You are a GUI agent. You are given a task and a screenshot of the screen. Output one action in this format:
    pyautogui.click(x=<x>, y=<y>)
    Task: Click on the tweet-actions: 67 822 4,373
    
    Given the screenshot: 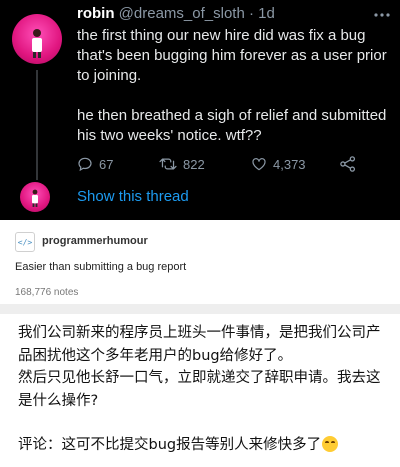 What is the action you would take?
    pyautogui.click(x=222, y=164)
    